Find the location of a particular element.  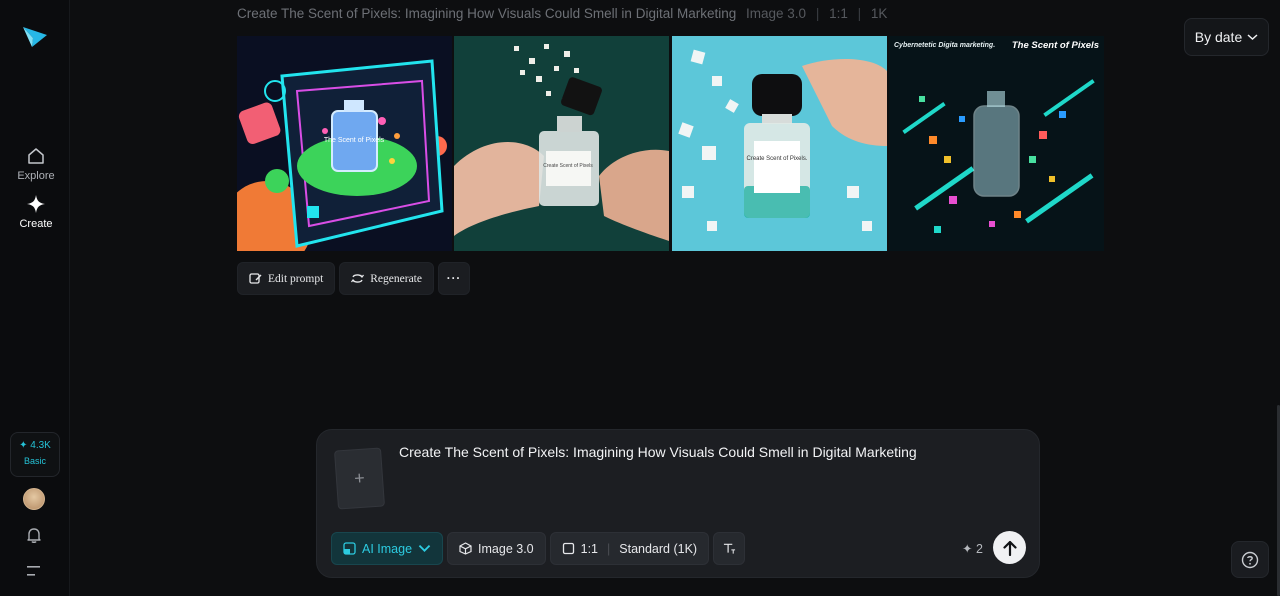

sidebar: Explore Create ✦ 4.3K Basic is located at coordinates (35, 298).